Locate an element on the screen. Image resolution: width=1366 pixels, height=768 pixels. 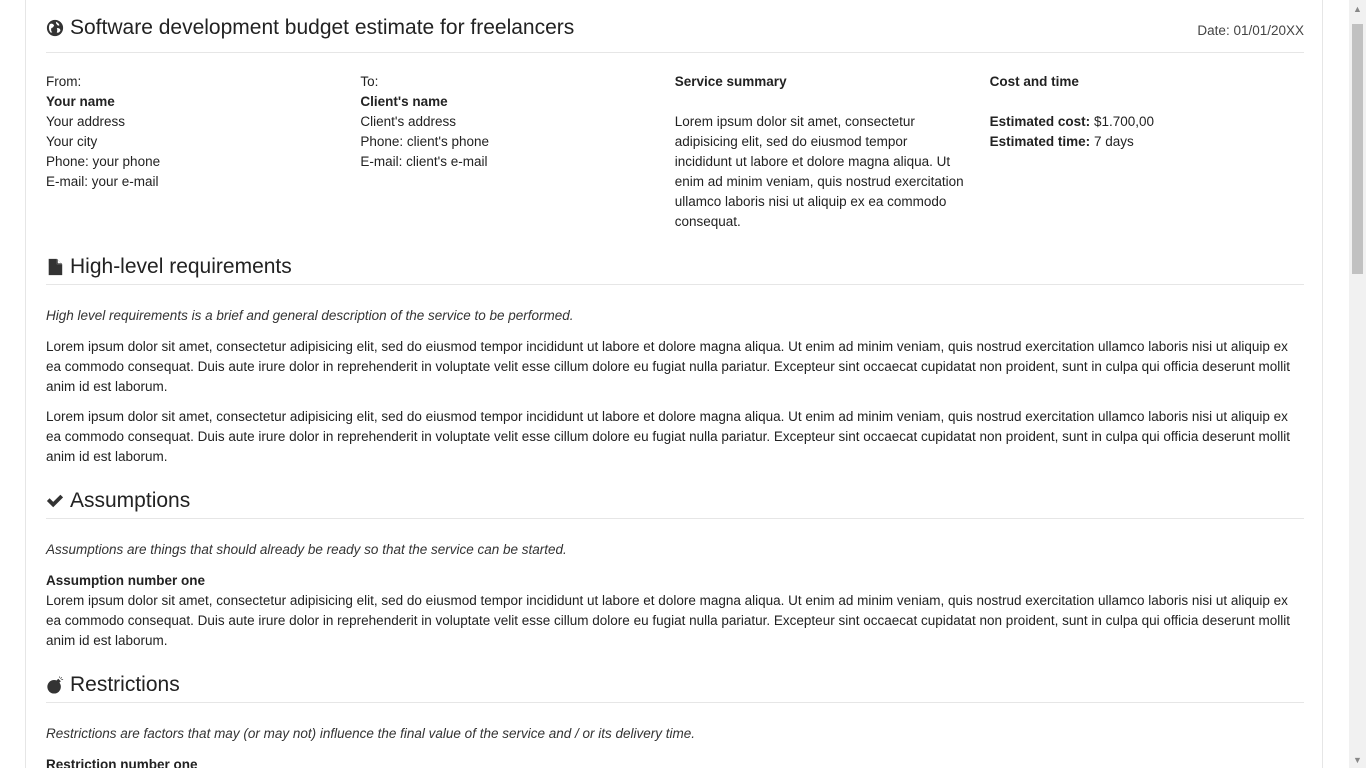
restrictions-heading: Restrictions is located at coordinates (675, 685).